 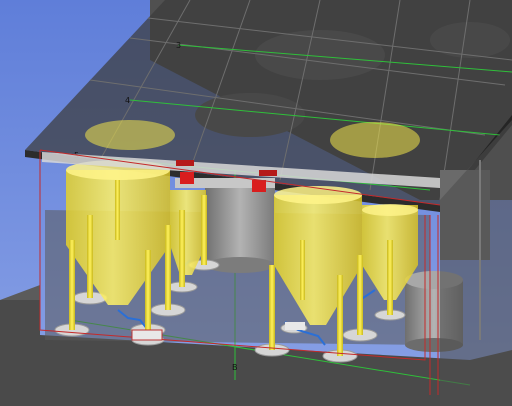 I want to click on tank-left-rear, so click(x=188, y=217).